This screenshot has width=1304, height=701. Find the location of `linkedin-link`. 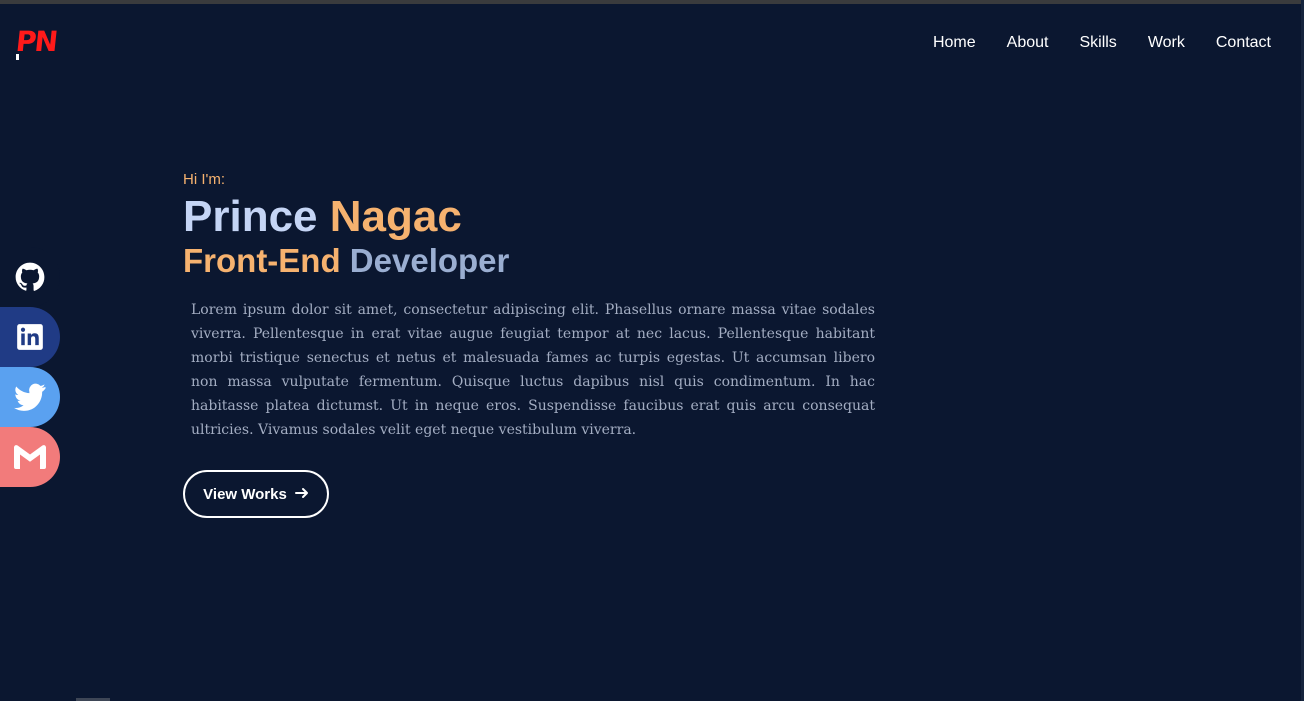

linkedin-link is located at coordinates (30, 337).